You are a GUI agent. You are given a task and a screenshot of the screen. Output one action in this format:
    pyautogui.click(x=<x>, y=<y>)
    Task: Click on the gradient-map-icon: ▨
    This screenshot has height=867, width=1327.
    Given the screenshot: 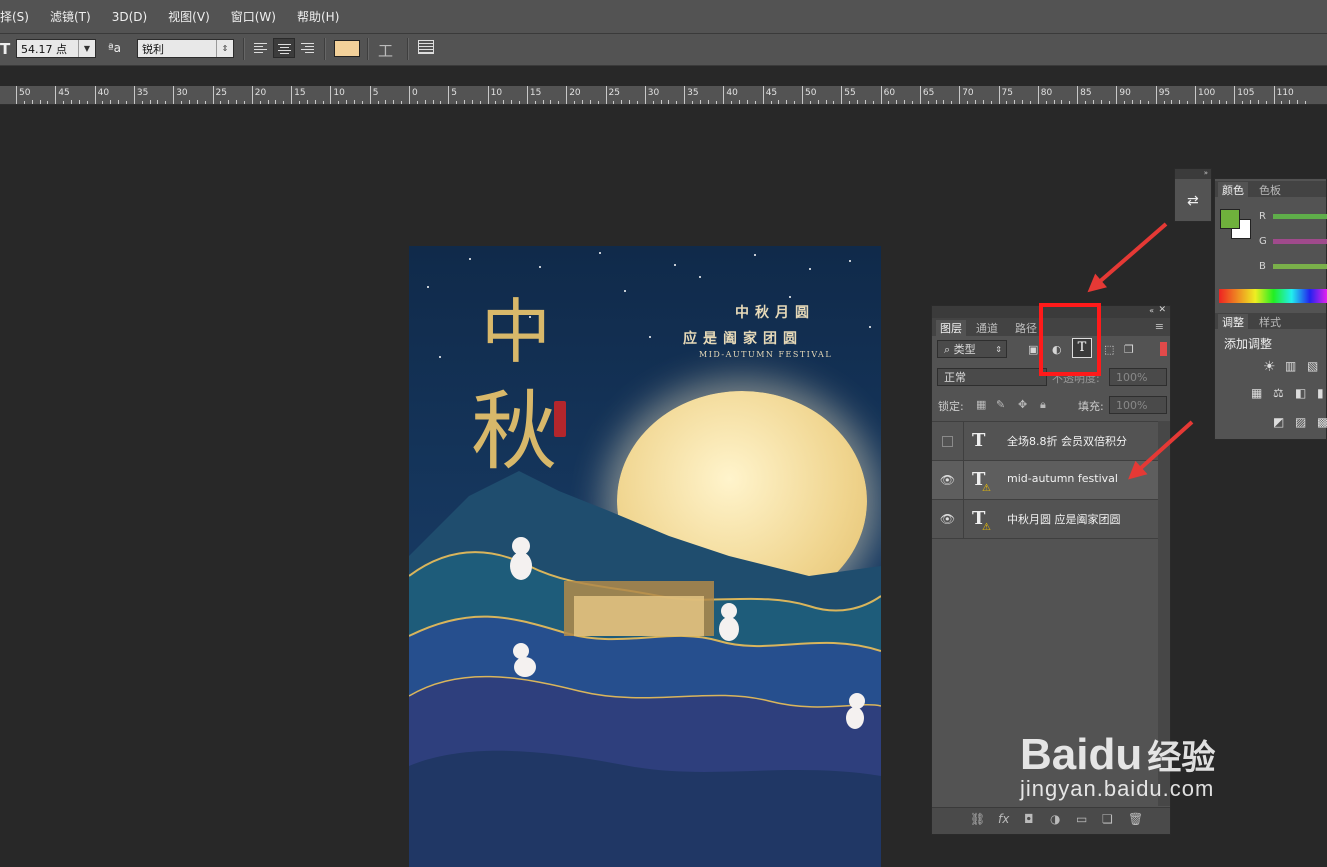 What is the action you would take?
    pyautogui.click(x=1300, y=422)
    